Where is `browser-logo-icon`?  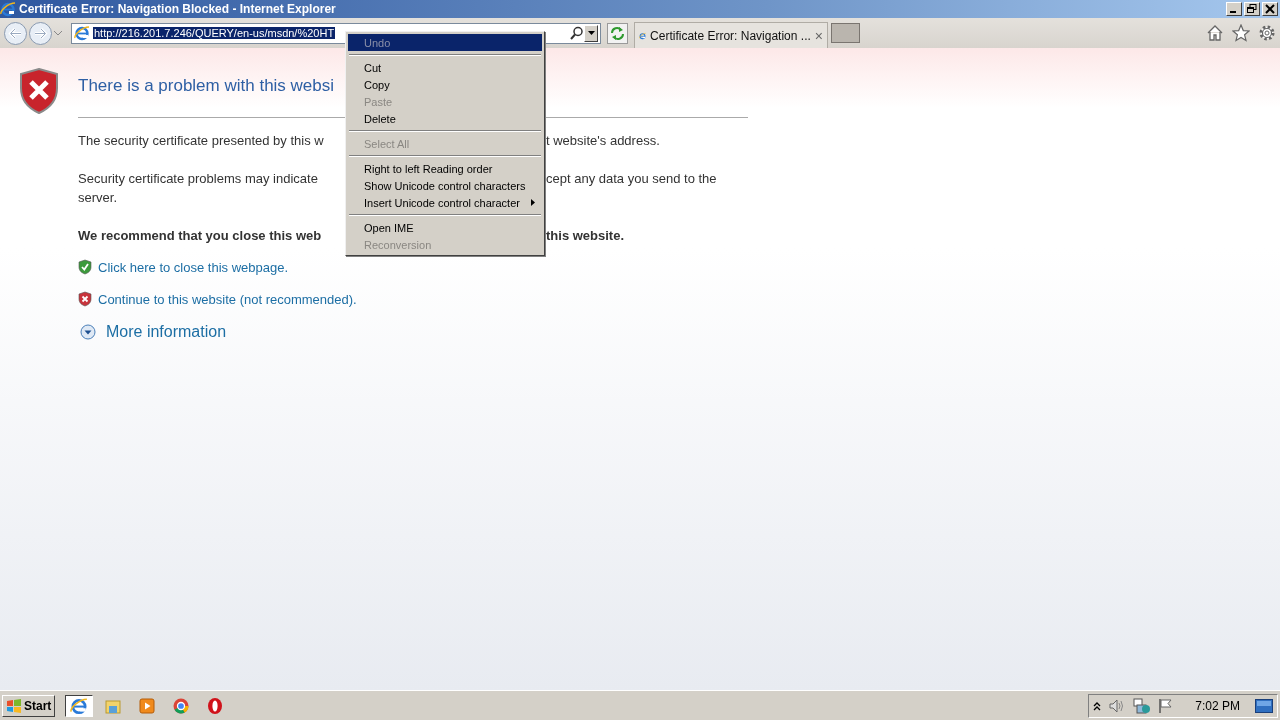
browser-logo-icon is located at coordinates (8, 9).